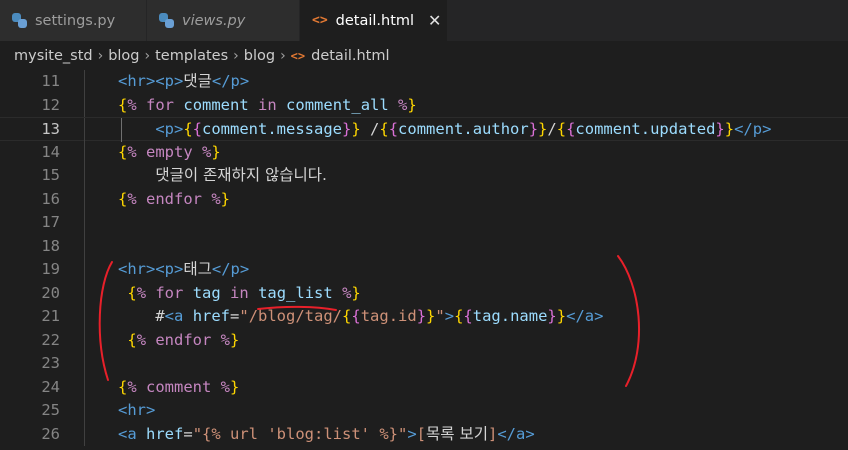 This screenshot has height=450, width=848. What do you see at coordinates (457, 433) in the screenshot?
I see `code-token: 목록 보기` at bounding box center [457, 433].